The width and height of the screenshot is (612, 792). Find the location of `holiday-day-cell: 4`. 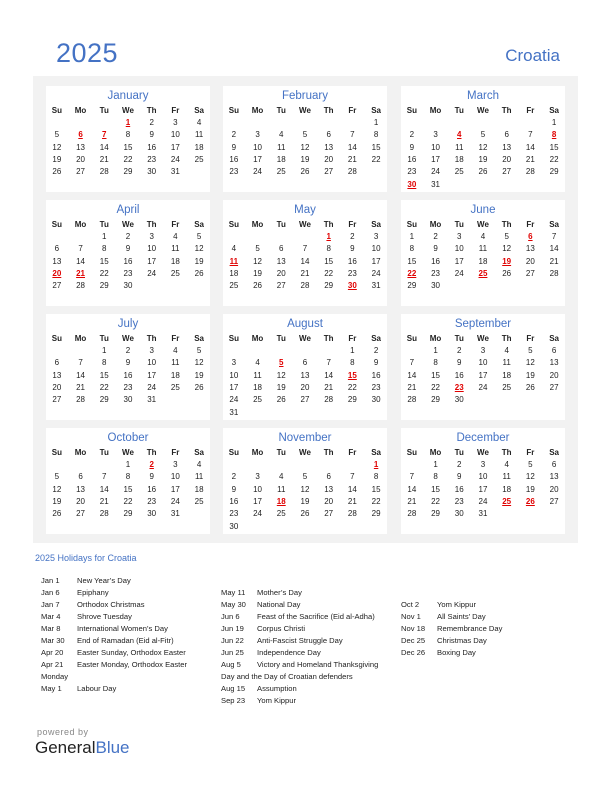

holiday-day-cell: 4 is located at coordinates (459, 135).